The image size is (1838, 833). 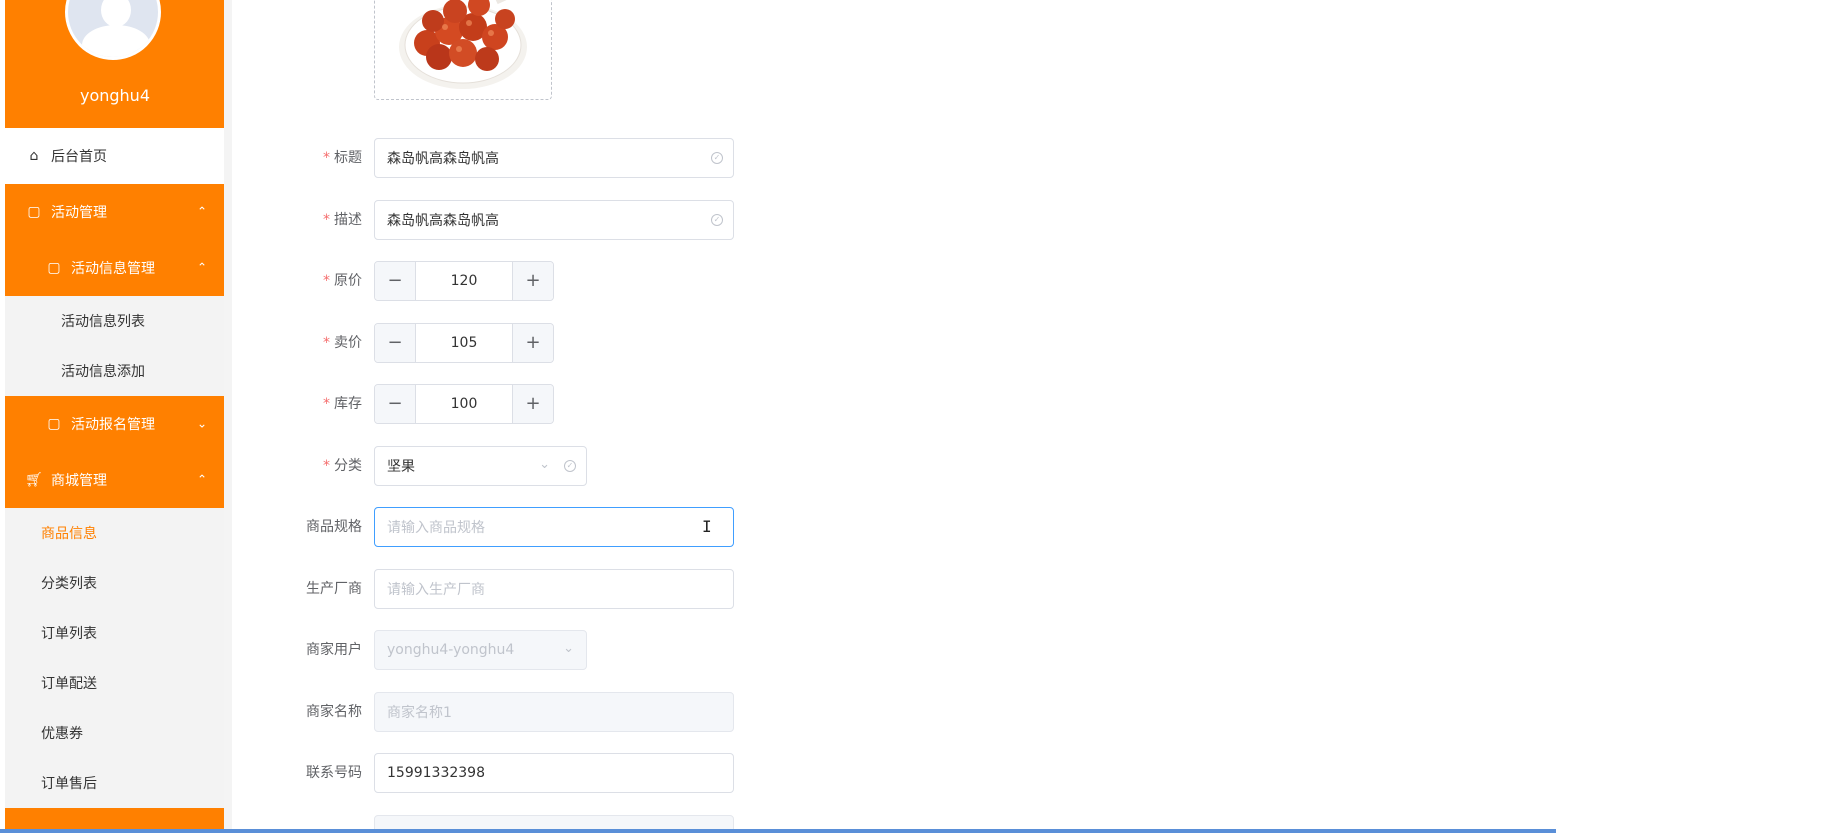 What do you see at coordinates (419, 713) in the screenshot?
I see `merchant-name-value: 商家名称1` at bounding box center [419, 713].